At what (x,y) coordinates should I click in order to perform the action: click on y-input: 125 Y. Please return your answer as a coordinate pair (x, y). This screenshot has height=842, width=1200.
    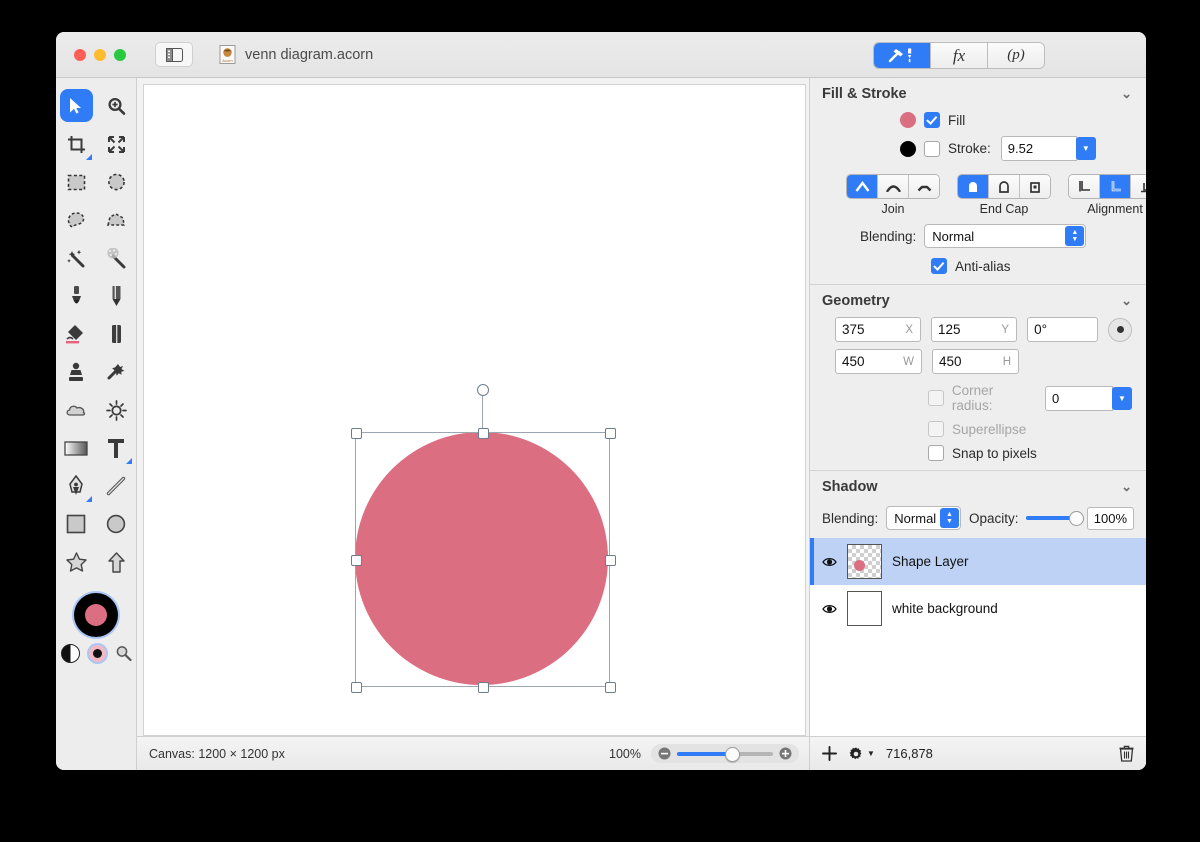
    Looking at the image, I should click on (974, 329).